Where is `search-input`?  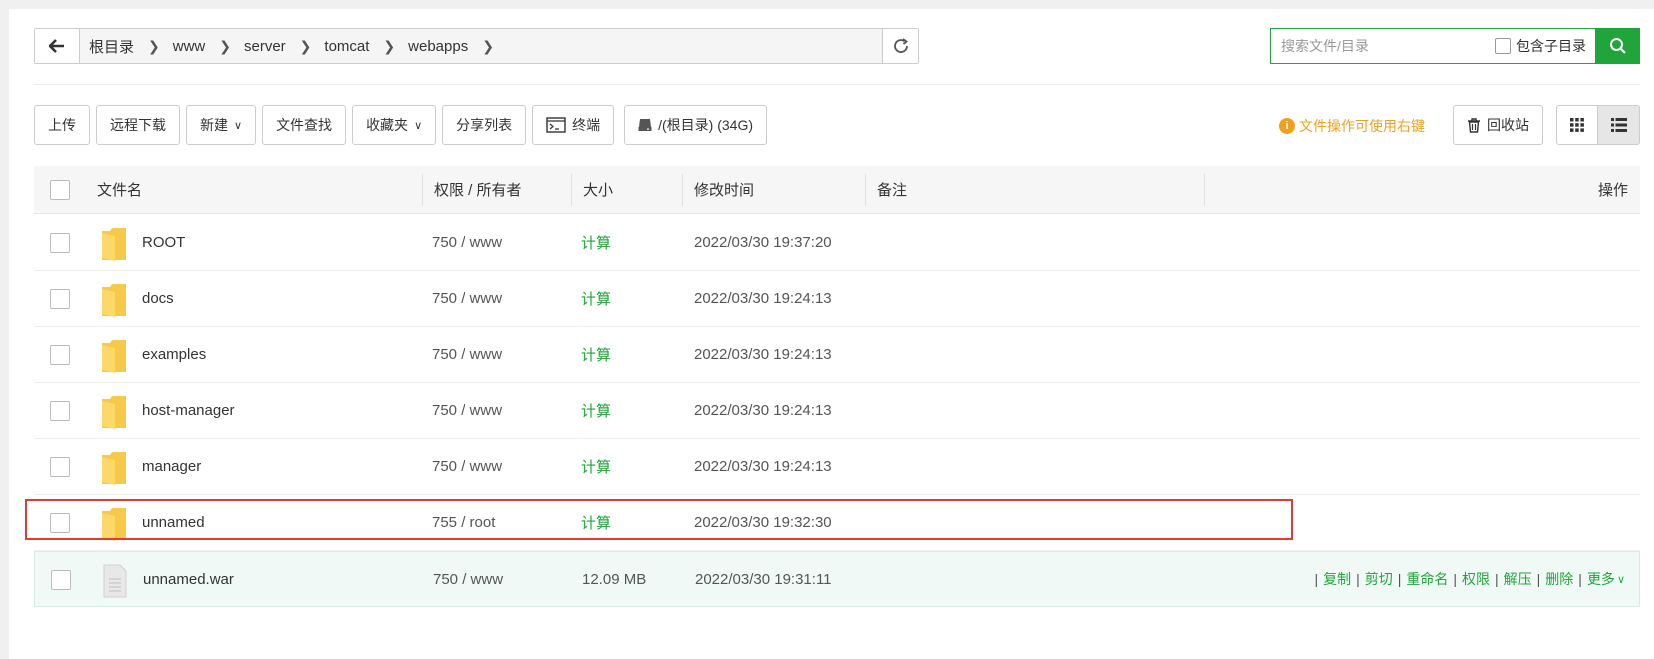
search-input is located at coordinates (1382, 46).